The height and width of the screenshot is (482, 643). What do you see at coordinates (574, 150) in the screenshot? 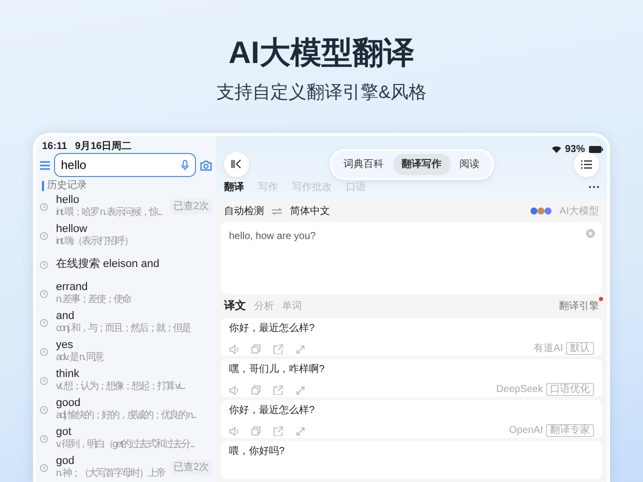
I see `battery-percent: 93%` at bounding box center [574, 150].